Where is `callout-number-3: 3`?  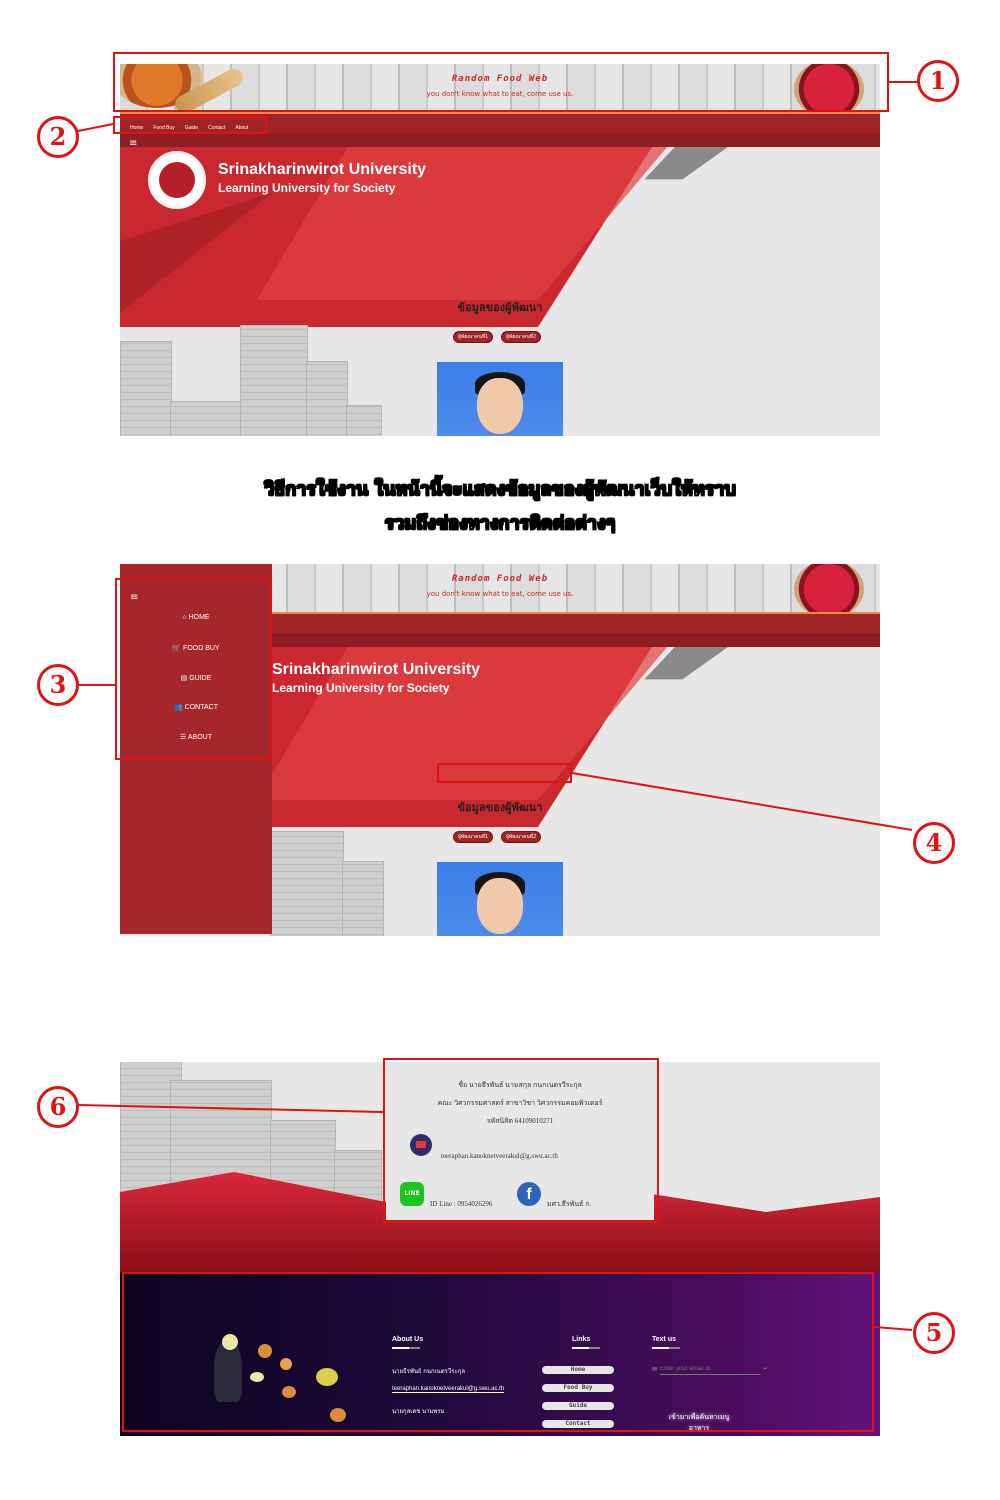 callout-number-3: 3 is located at coordinates (58, 685).